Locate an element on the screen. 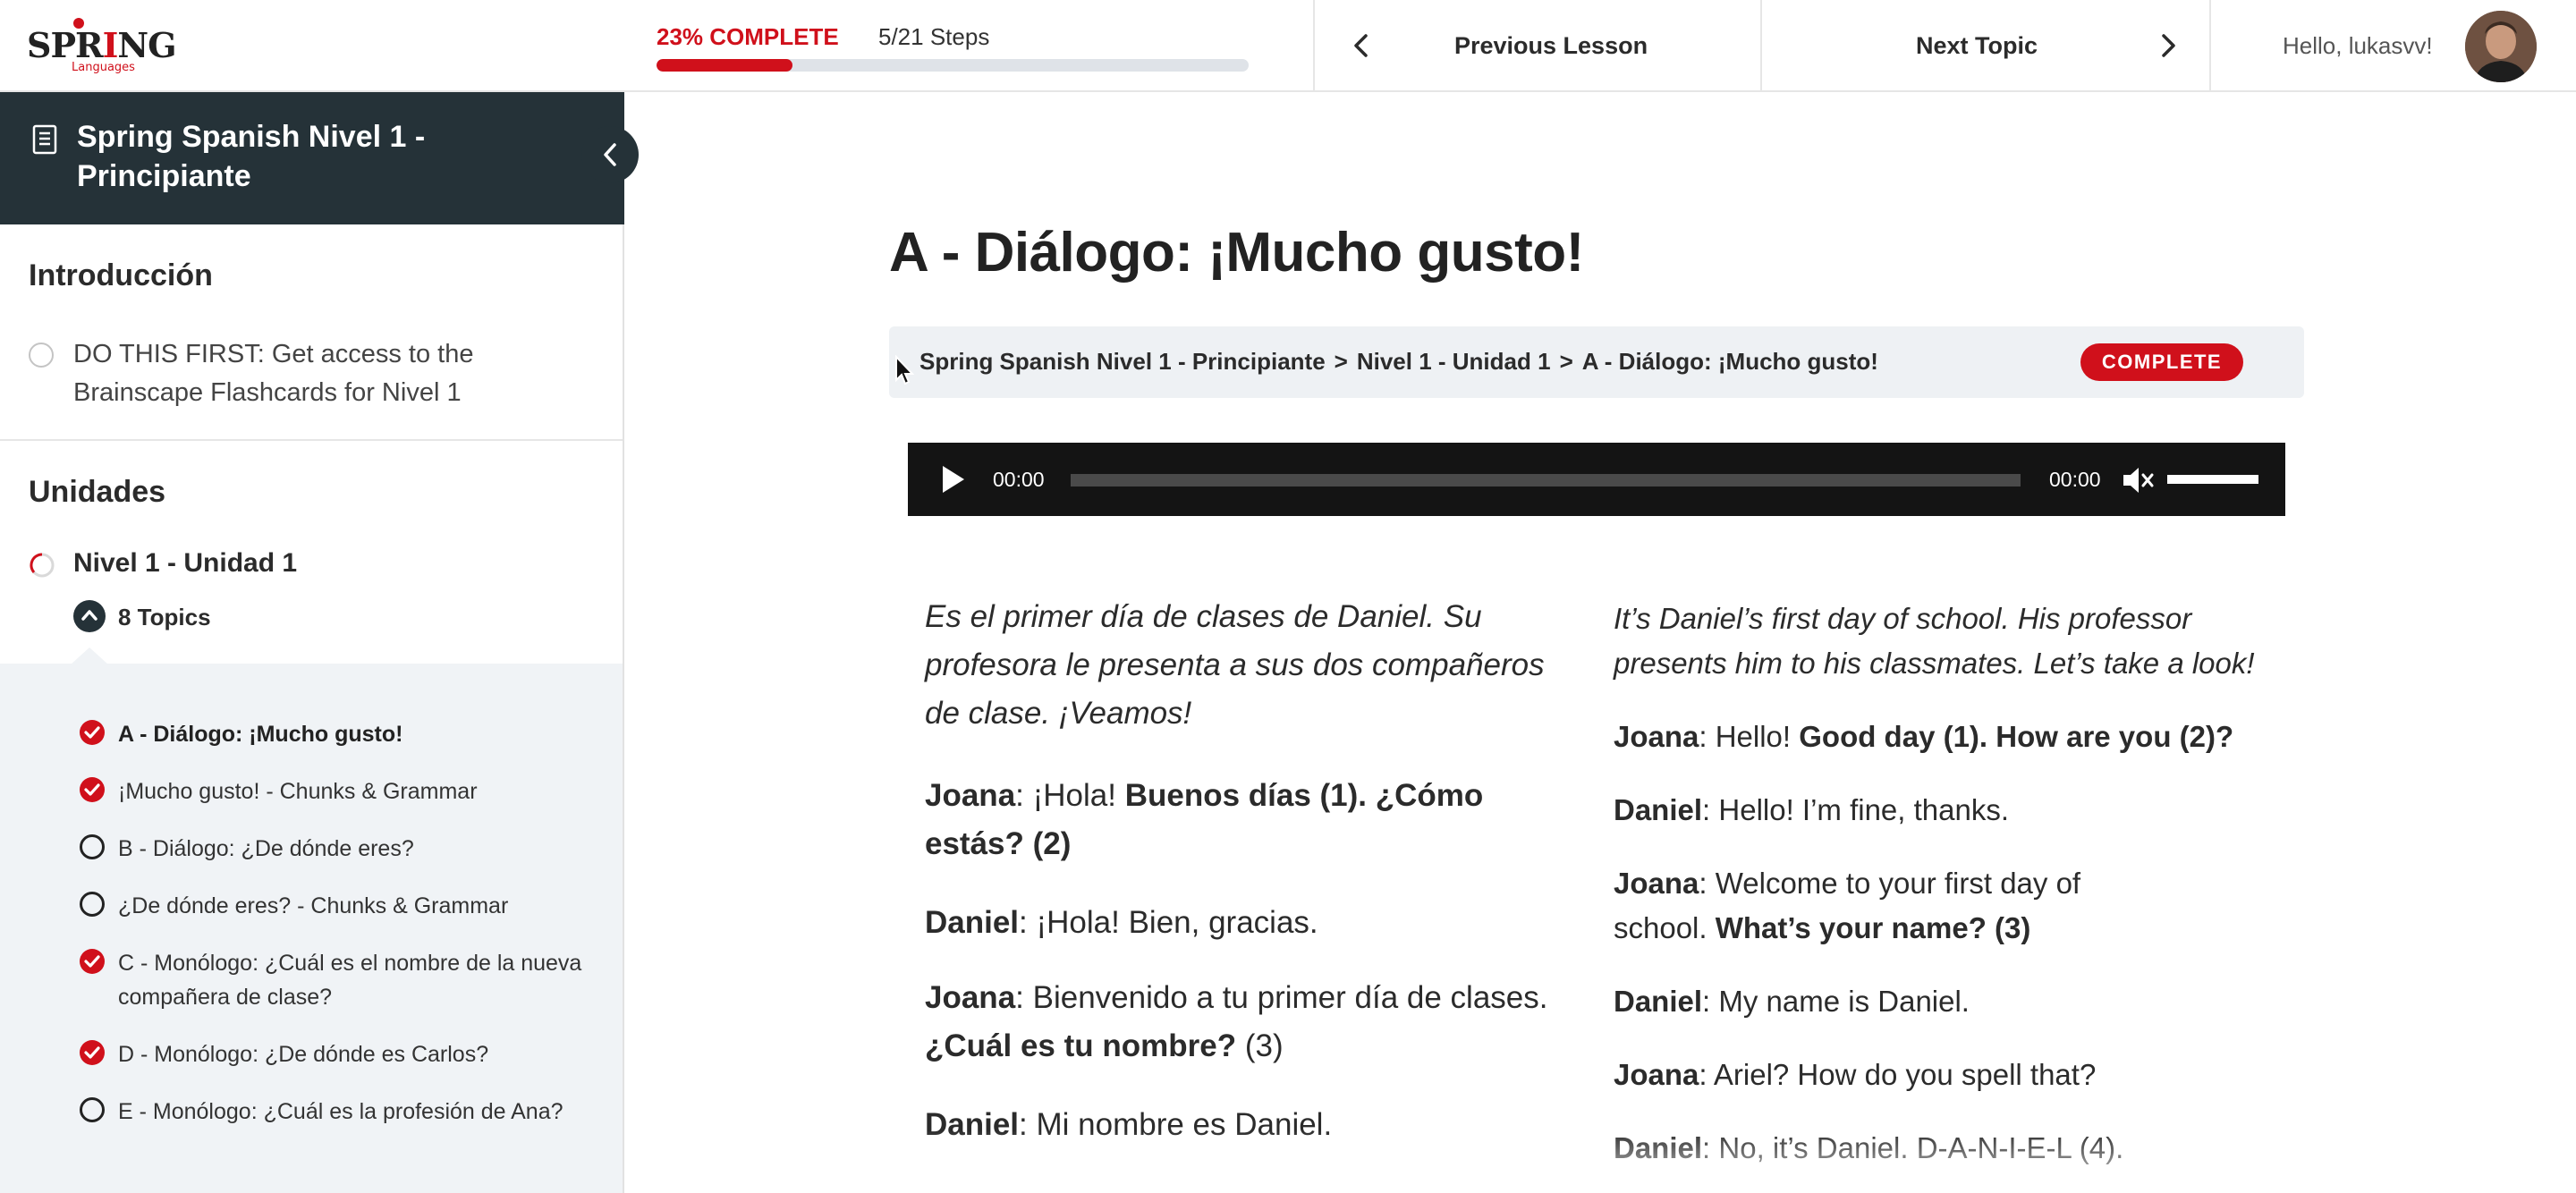 The width and height of the screenshot is (2576, 1193). course-title: Spring Spanish Nivel 1 - Principiante is located at coordinates (309, 156).